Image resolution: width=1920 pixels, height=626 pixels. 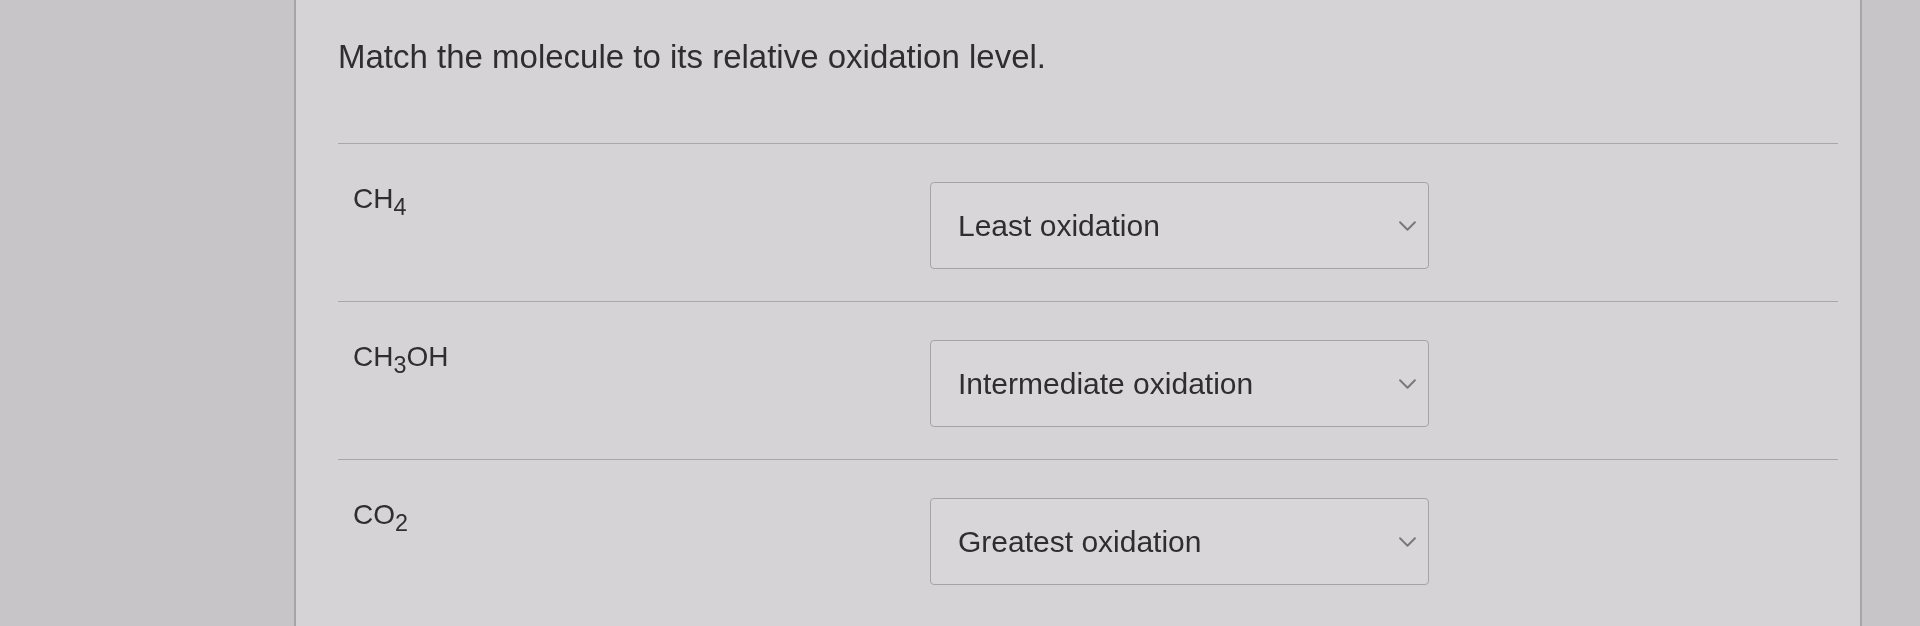 What do you see at coordinates (692, 57) in the screenshot?
I see `question-prompt: Match the molecule to its relative oxidation level.` at bounding box center [692, 57].